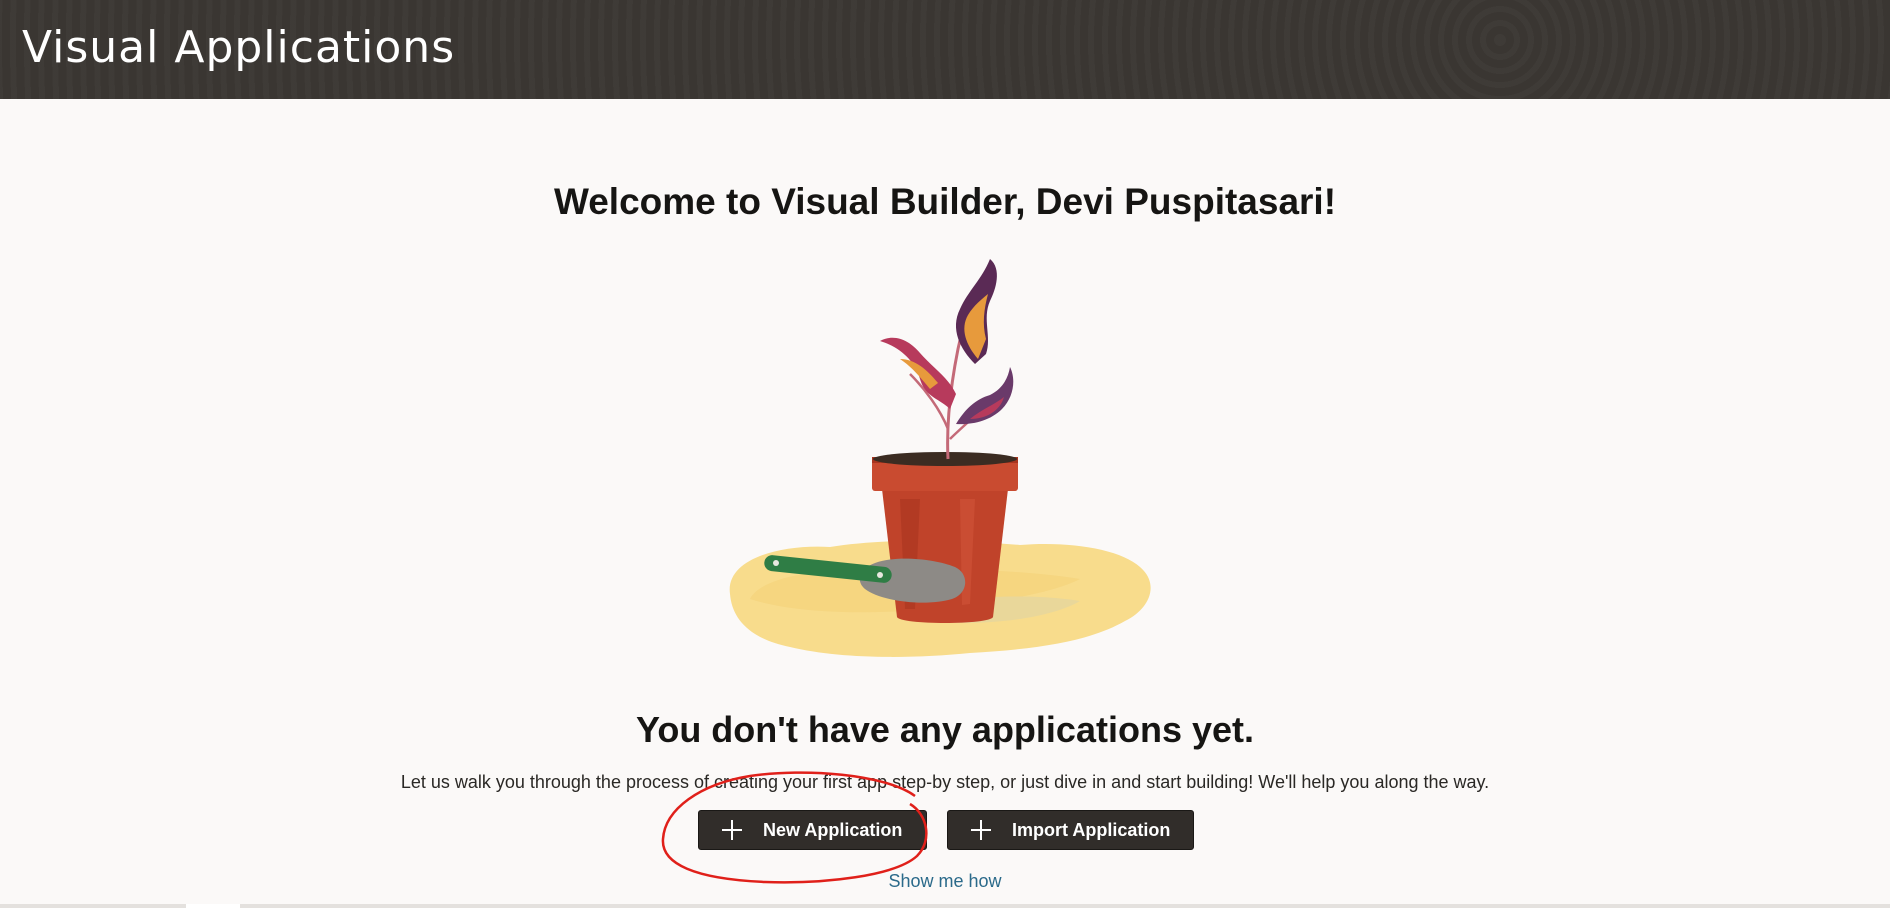 This screenshot has height=908, width=1890. I want to click on app-title: Visual Applications, so click(239, 47).